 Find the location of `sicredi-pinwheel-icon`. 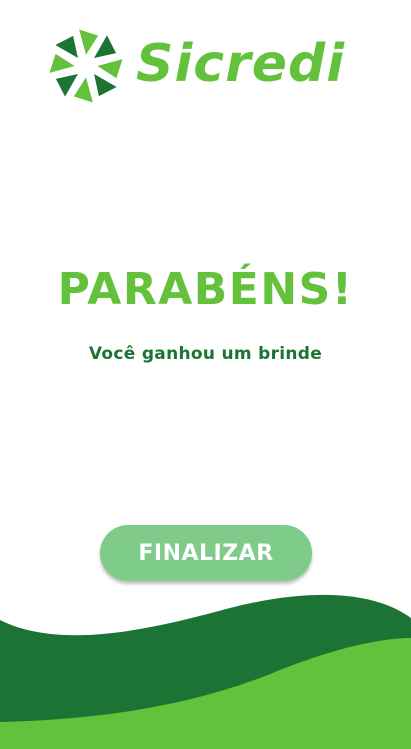

sicredi-pinwheel-icon is located at coordinates (86, 66).